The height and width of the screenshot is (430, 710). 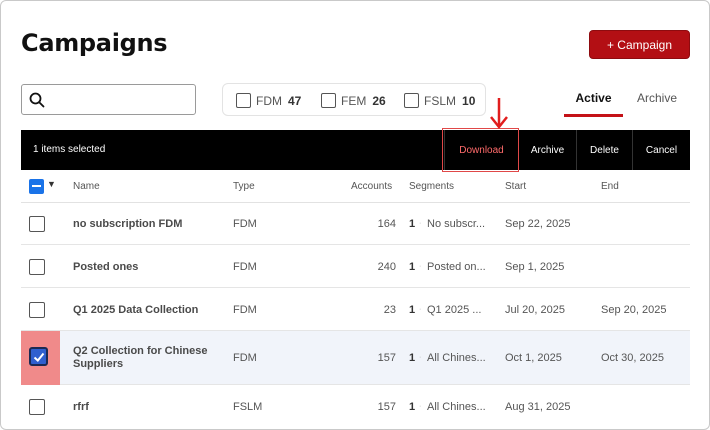 I want to click on filter-fslm-label: FSLM, so click(x=440, y=100).